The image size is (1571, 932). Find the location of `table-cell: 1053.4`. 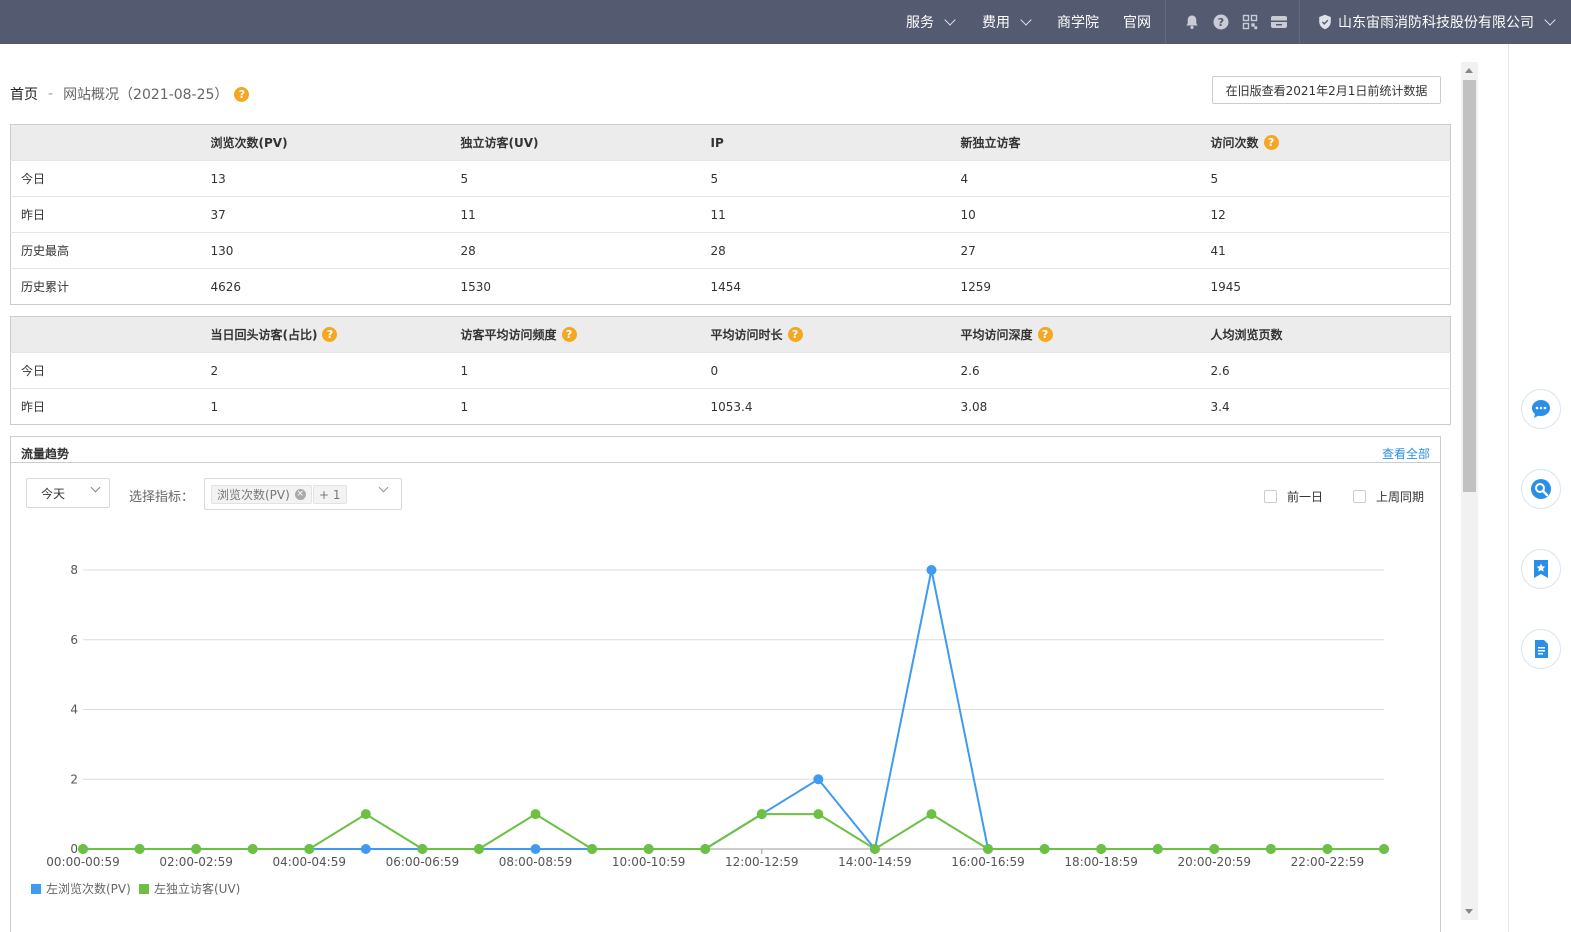

table-cell: 1053.4 is located at coordinates (825, 406).